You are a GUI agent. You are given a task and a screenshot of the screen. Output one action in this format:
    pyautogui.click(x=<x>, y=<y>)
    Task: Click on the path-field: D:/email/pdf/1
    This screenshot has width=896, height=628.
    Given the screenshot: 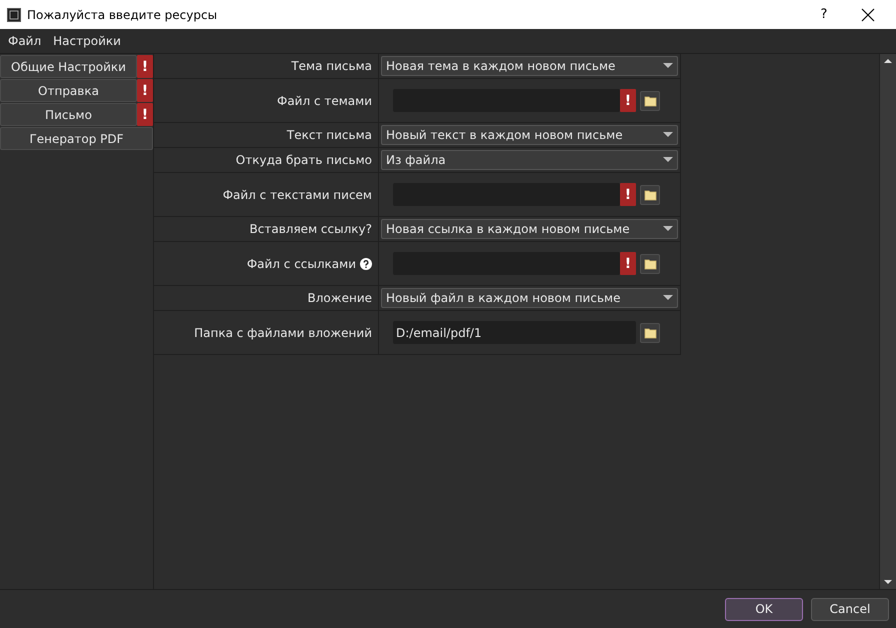 What is the action you would take?
    pyautogui.click(x=514, y=332)
    